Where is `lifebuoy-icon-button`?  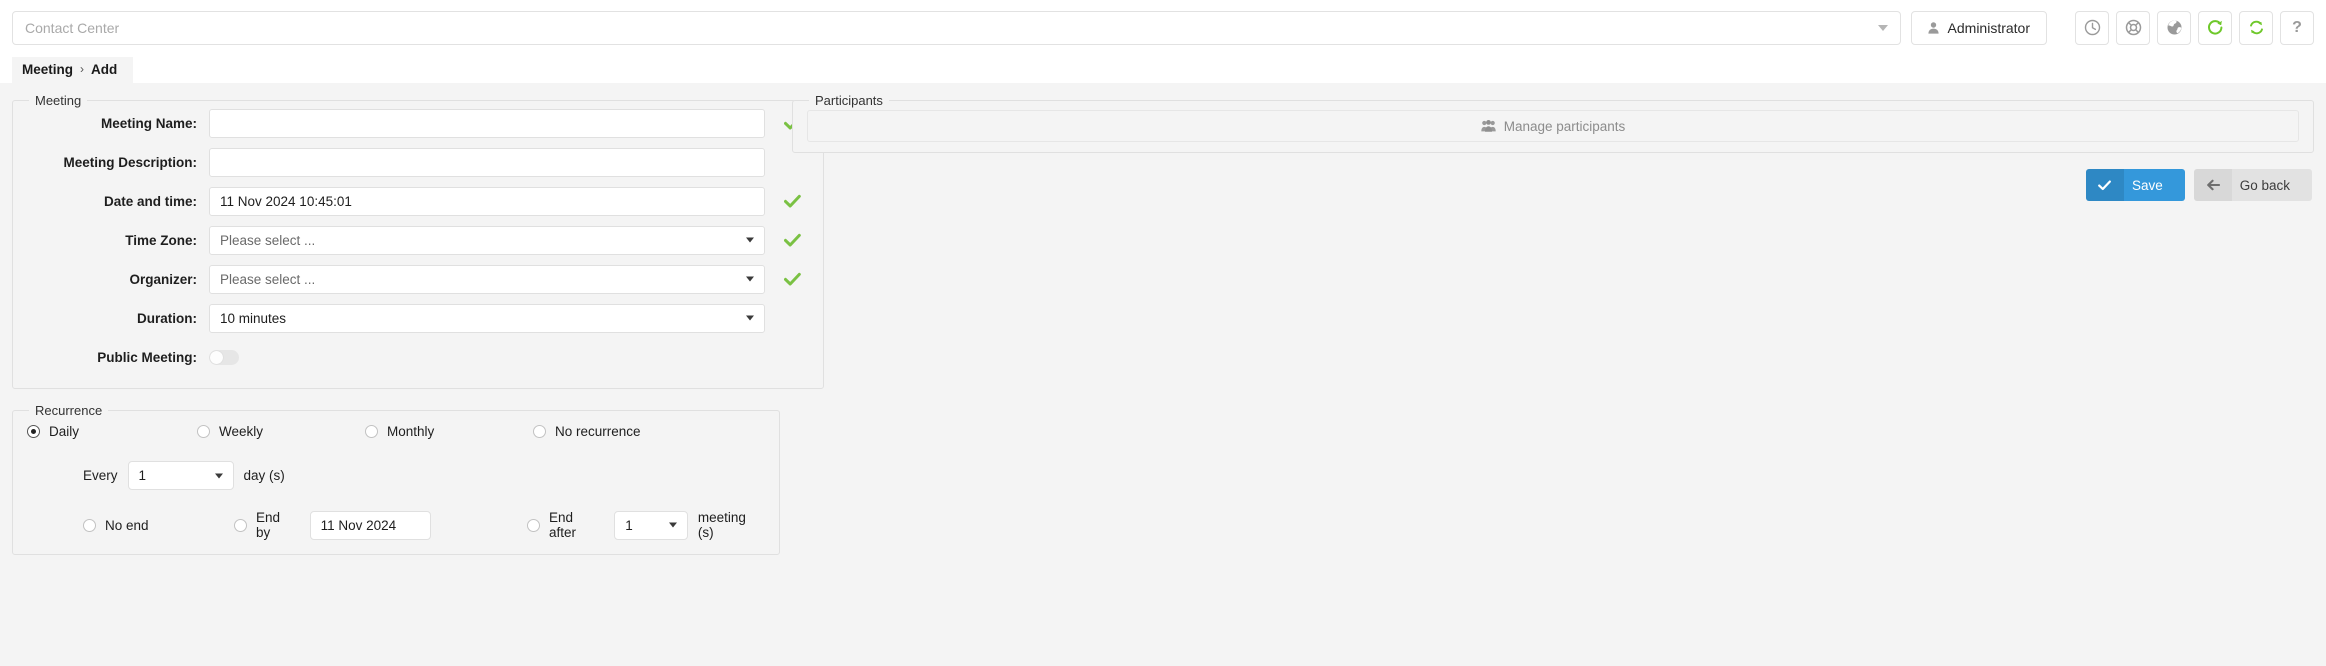
lifebuoy-icon-button is located at coordinates (2133, 27).